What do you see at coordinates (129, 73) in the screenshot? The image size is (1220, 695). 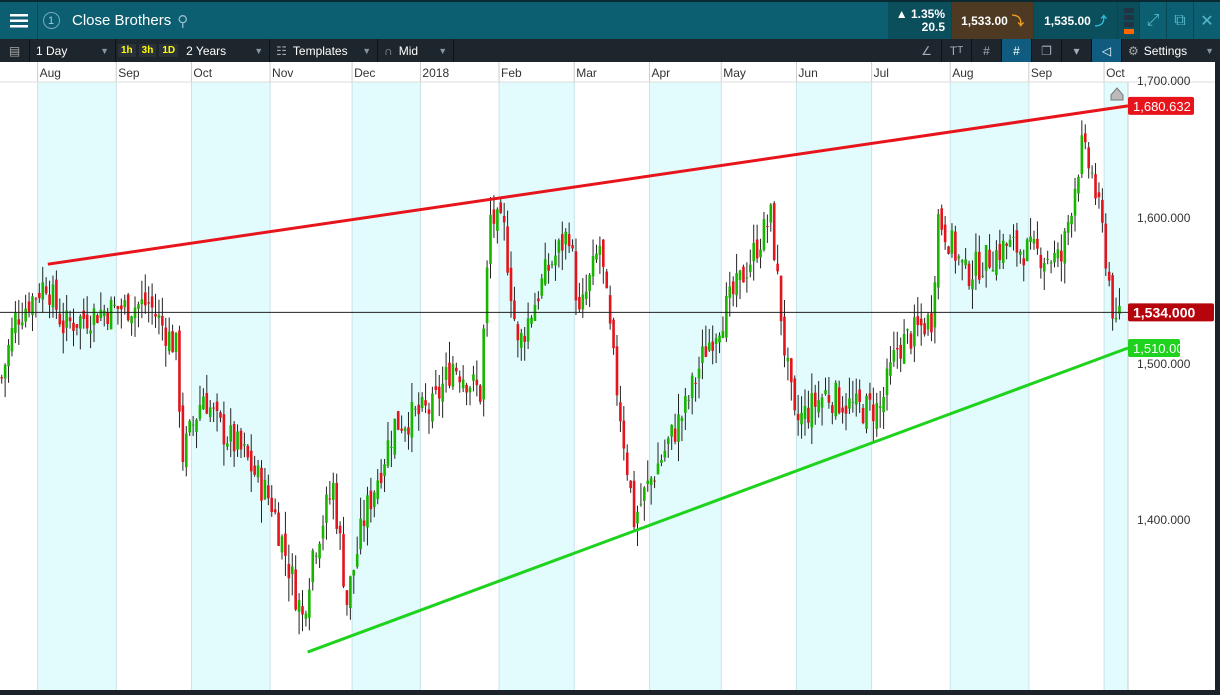 I see `x-tick-label: Sep` at bounding box center [129, 73].